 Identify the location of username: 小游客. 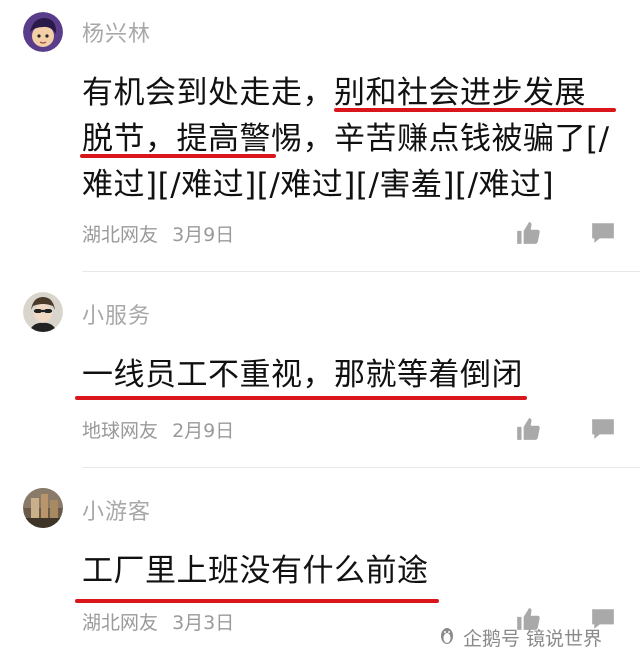
(116, 510).